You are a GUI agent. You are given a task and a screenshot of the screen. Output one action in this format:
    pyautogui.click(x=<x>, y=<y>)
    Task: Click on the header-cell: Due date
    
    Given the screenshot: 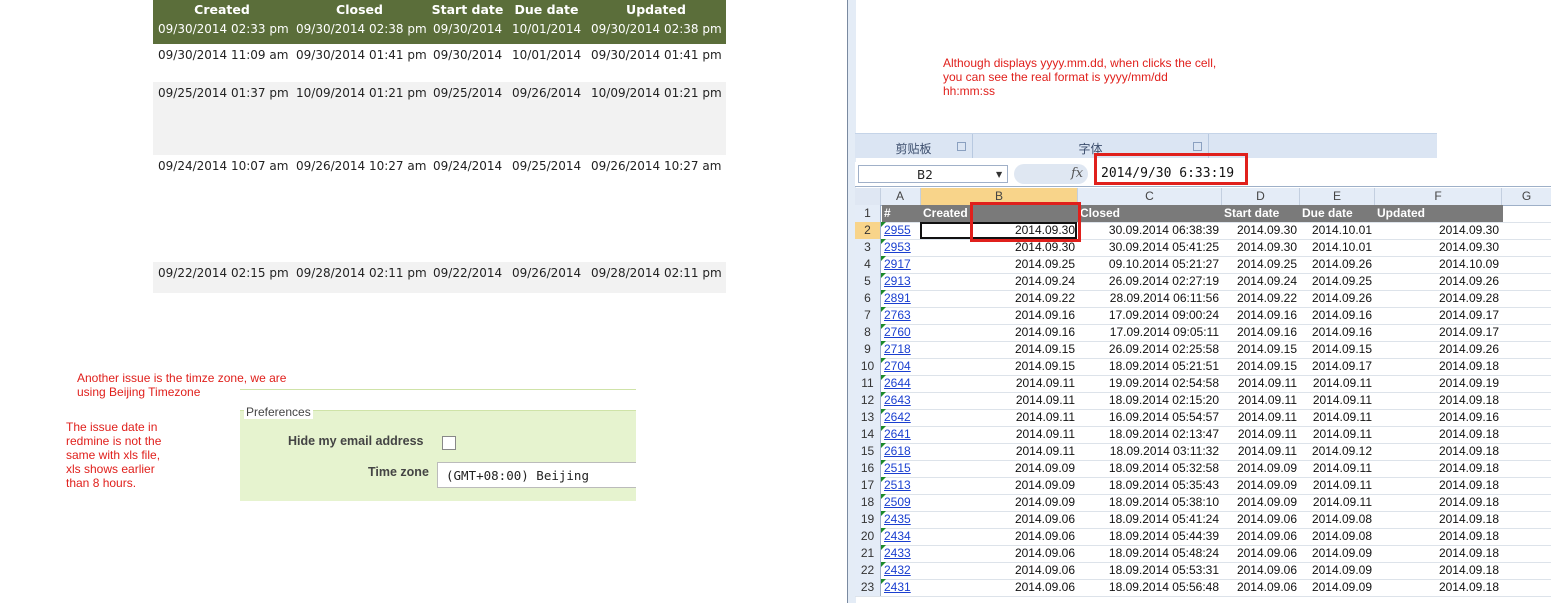 What is the action you would take?
    pyautogui.click(x=1338, y=213)
    